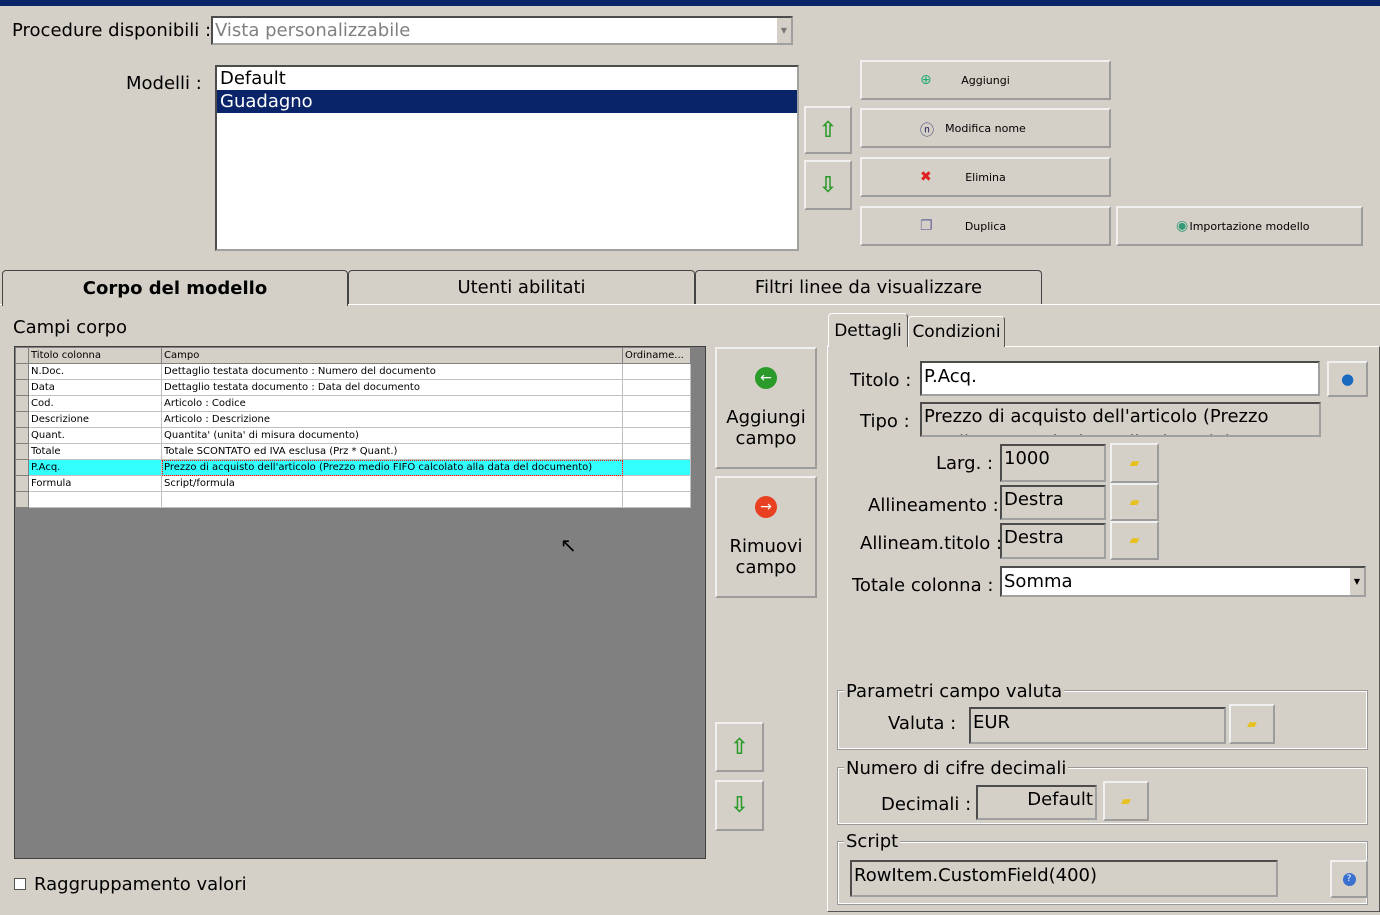  What do you see at coordinates (1349, 879) in the screenshot?
I see `script-help-button: ?` at bounding box center [1349, 879].